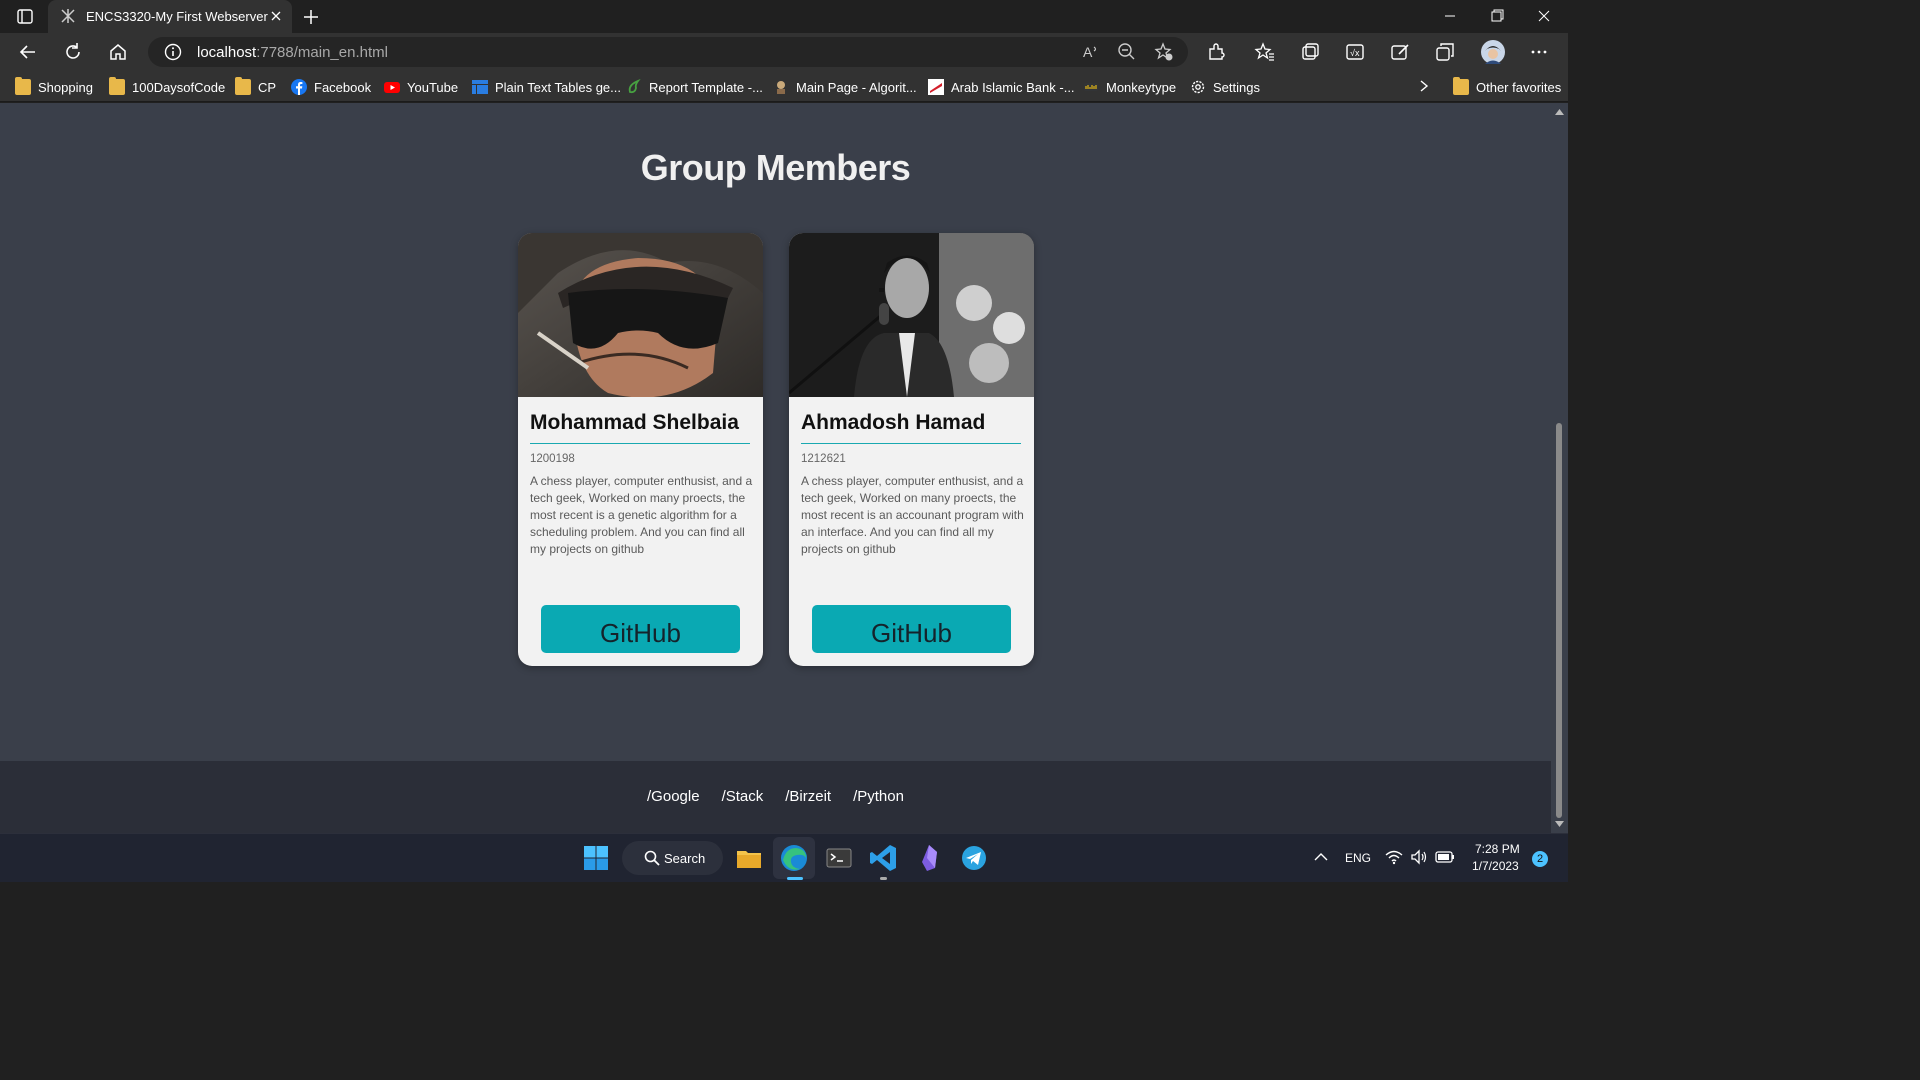  What do you see at coordinates (652, 858) in the screenshot?
I see `search-icon` at bounding box center [652, 858].